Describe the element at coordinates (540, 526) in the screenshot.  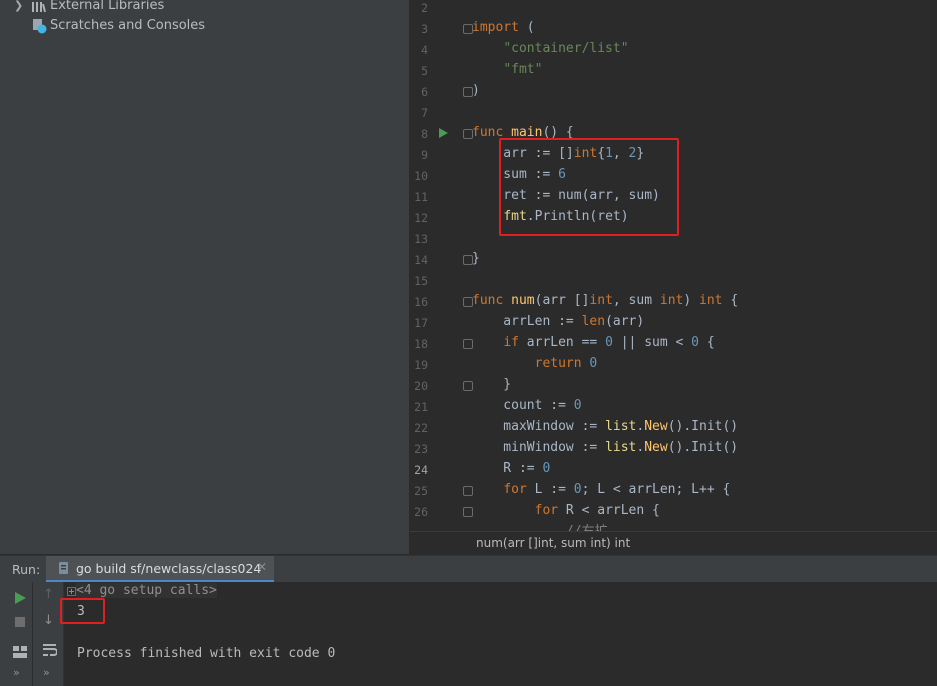
I see `code-line: //右扩` at that location.